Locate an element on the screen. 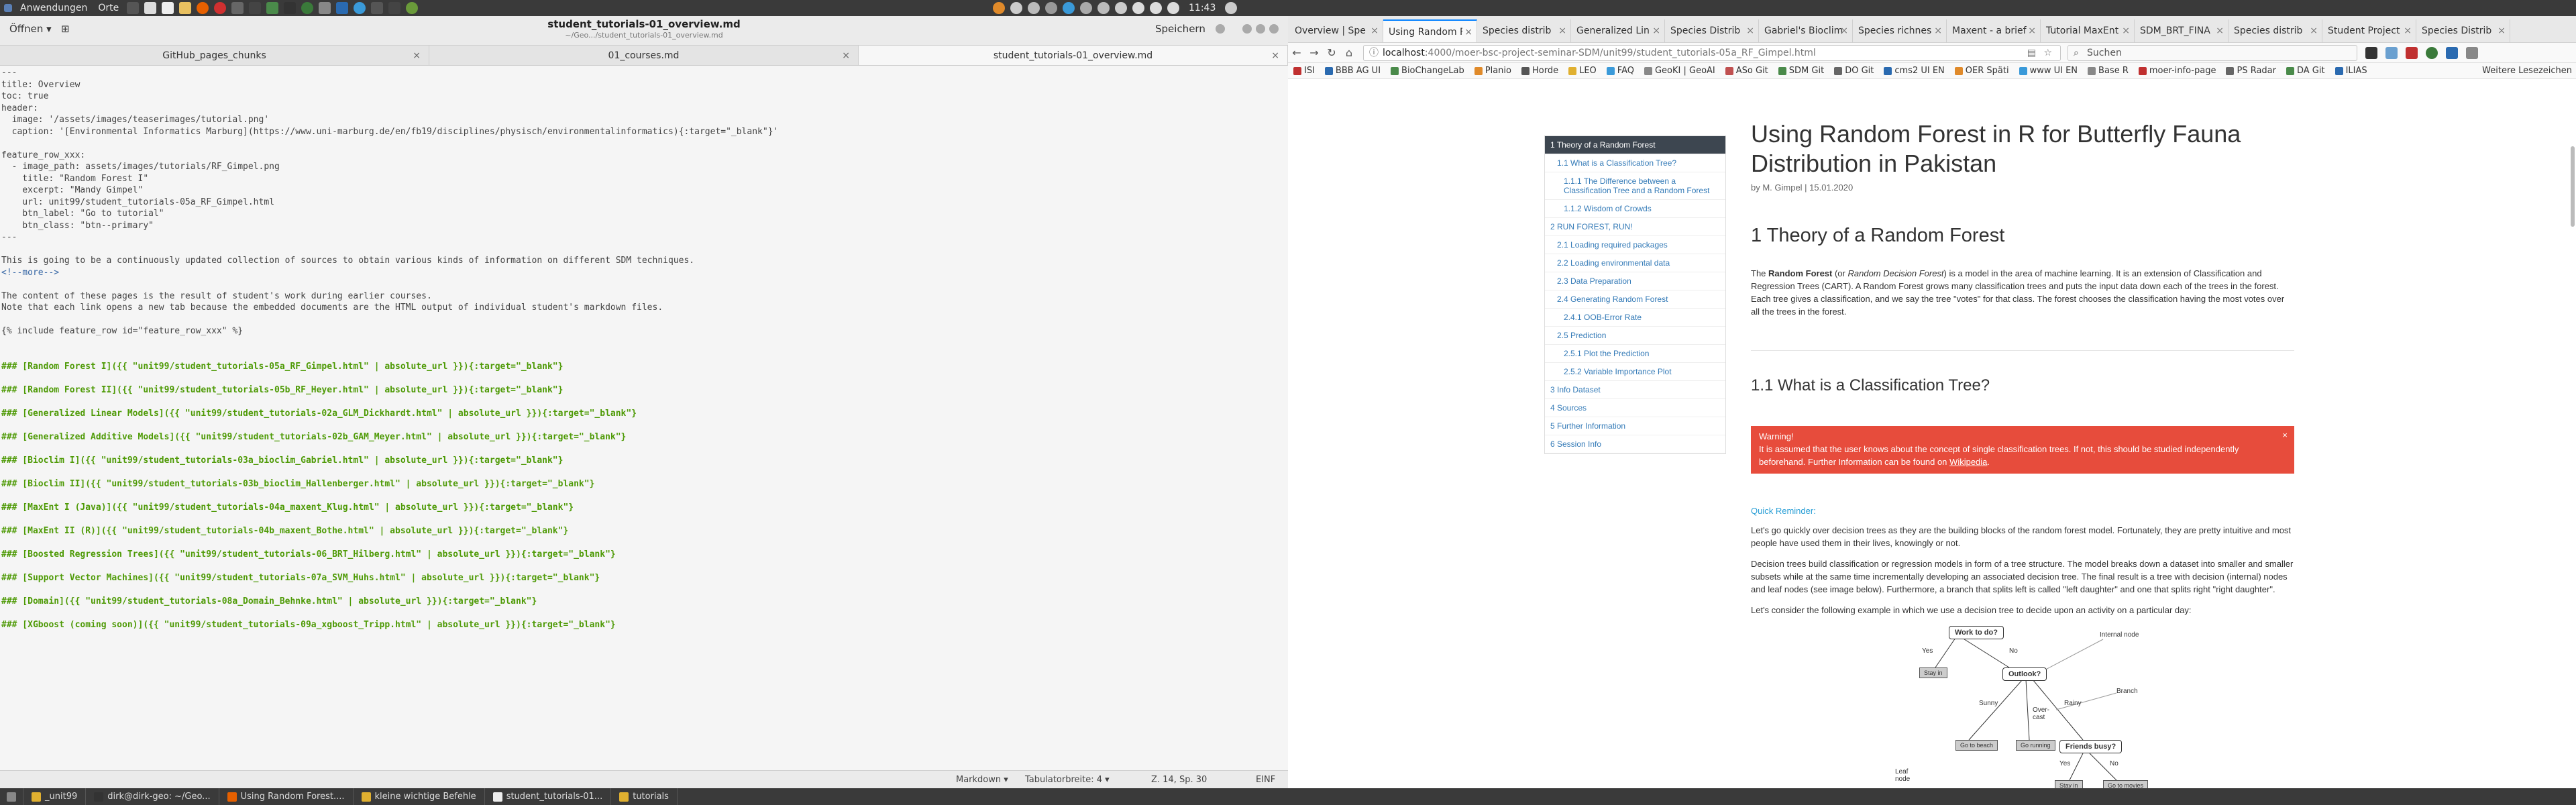 The image size is (2576, 805). volume-icon is located at coordinates (1138, 8).